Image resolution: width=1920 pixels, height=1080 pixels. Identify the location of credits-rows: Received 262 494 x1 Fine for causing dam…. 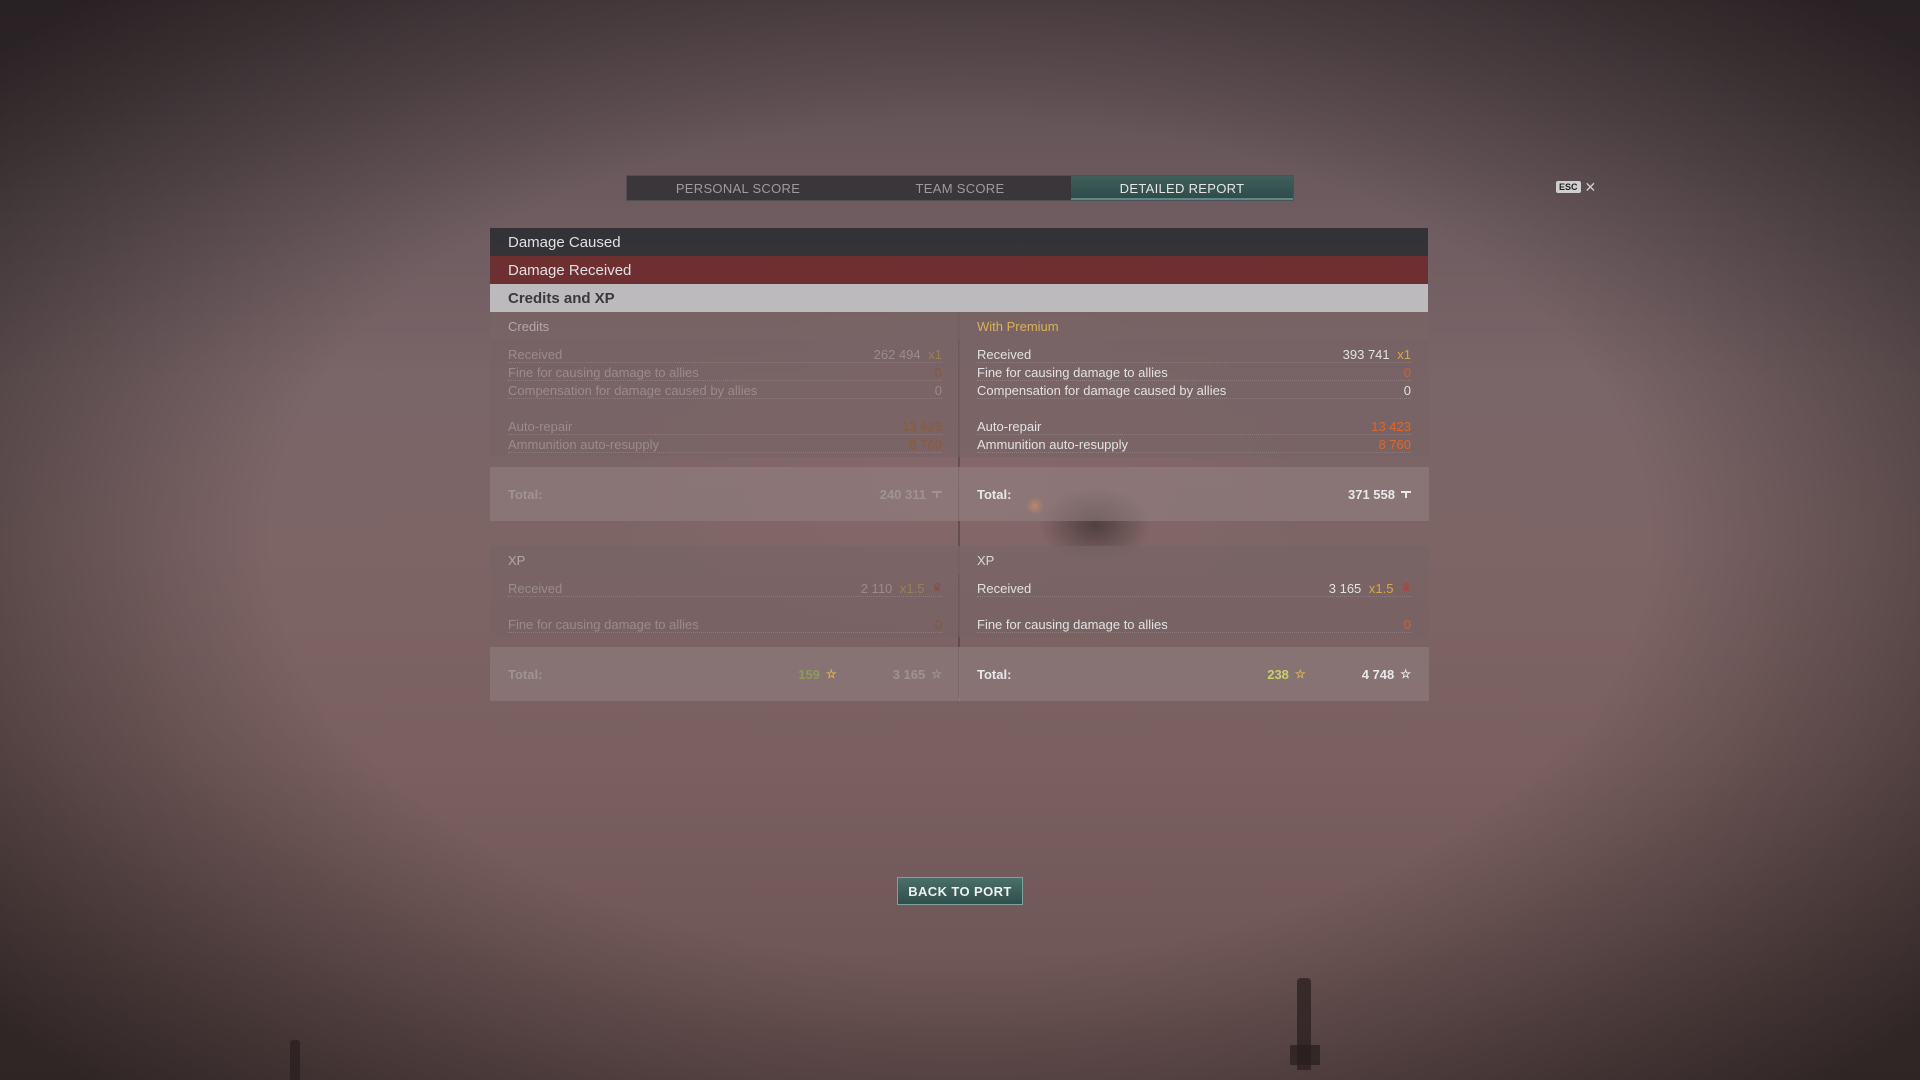
(725, 398).